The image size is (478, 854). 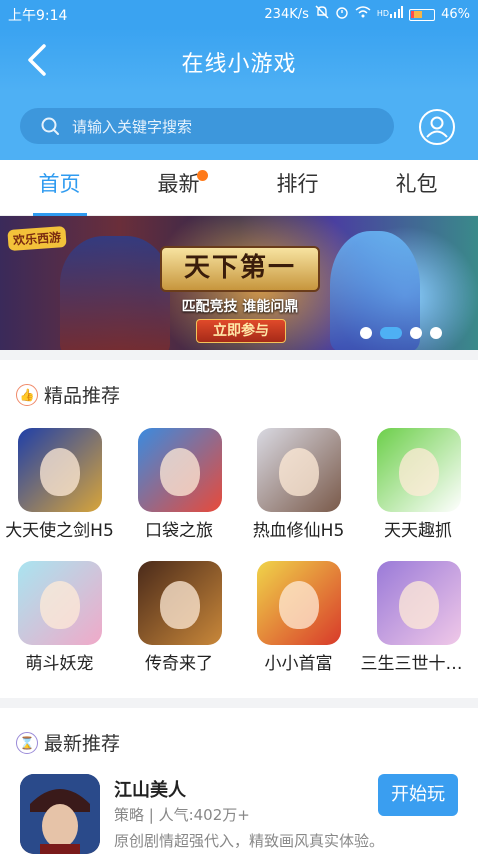 What do you see at coordinates (363, 14) in the screenshot?
I see `wifi-icon` at bounding box center [363, 14].